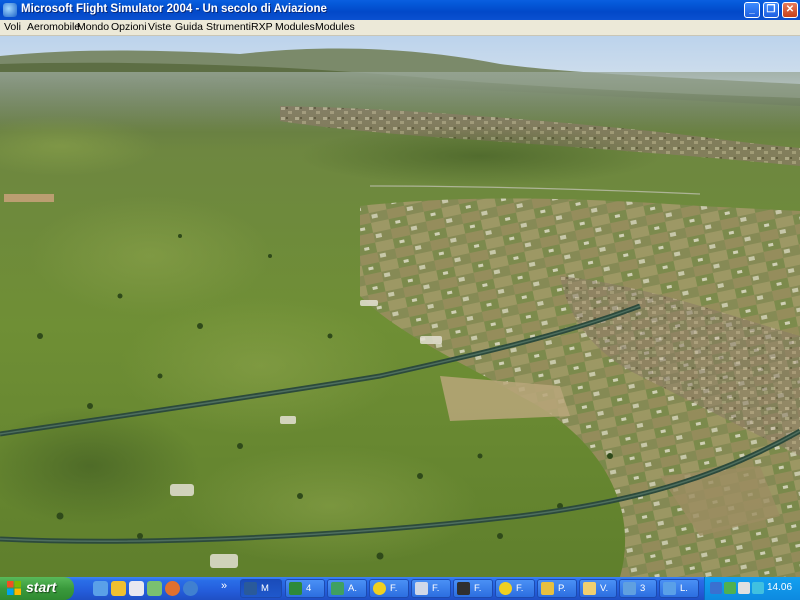 The image size is (800, 600). What do you see at coordinates (189, 27) in the screenshot?
I see `menu-guida: Guida` at bounding box center [189, 27].